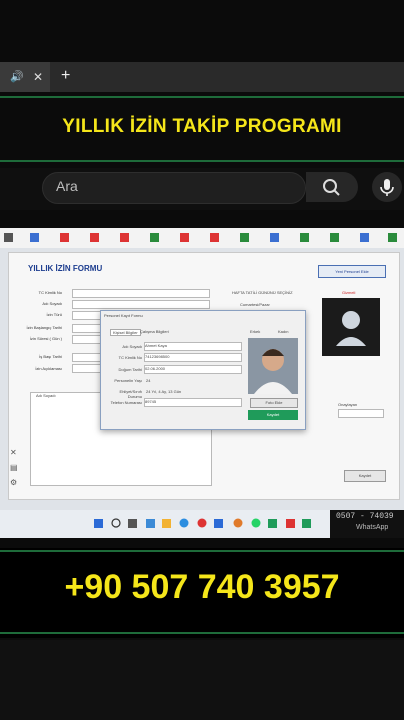 The image size is (404, 720). Describe the element at coordinates (126, 402) in the screenshot. I see `dialog-label-phone: Telefon Numarası` at that location.